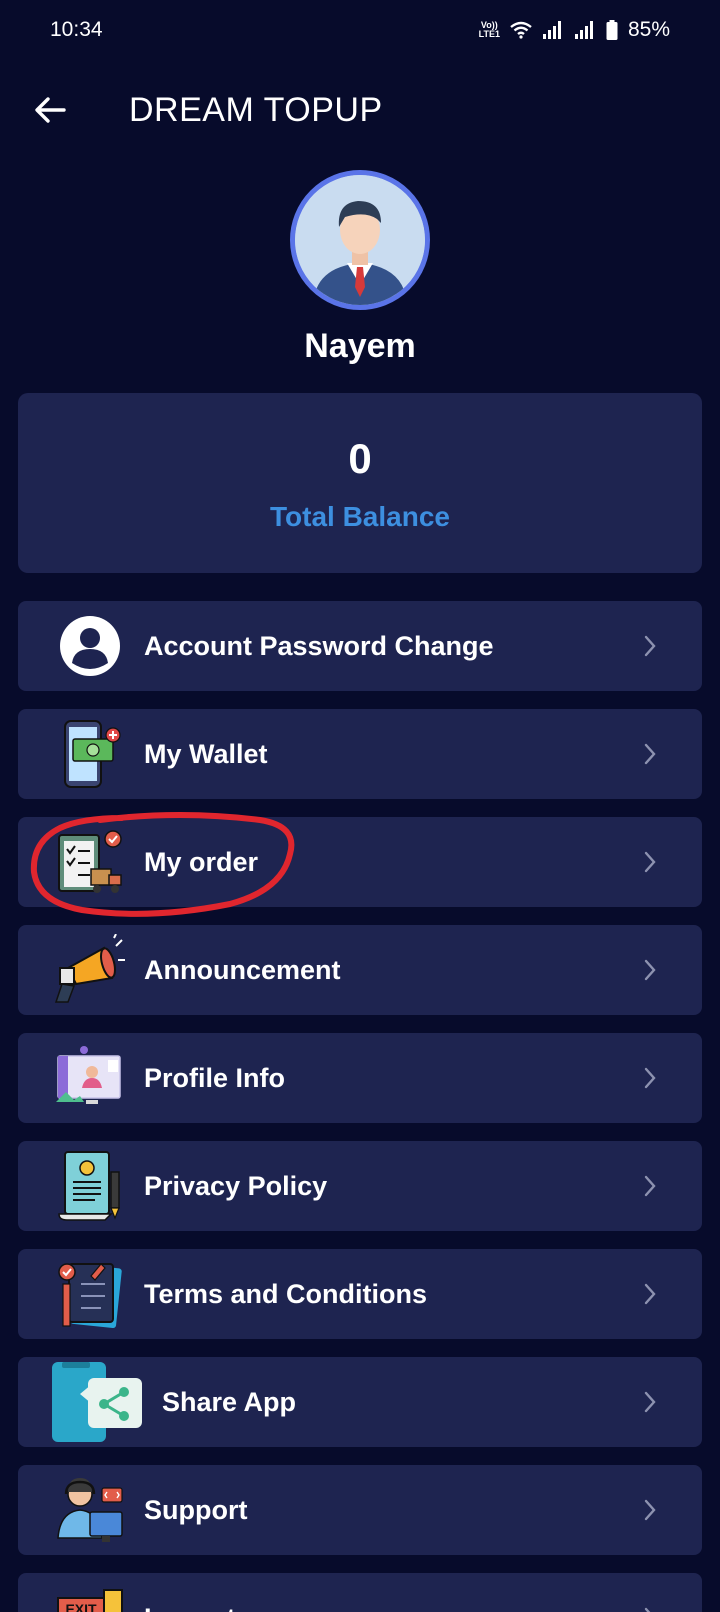  I want to click on menu-label: Share App, so click(229, 1402).